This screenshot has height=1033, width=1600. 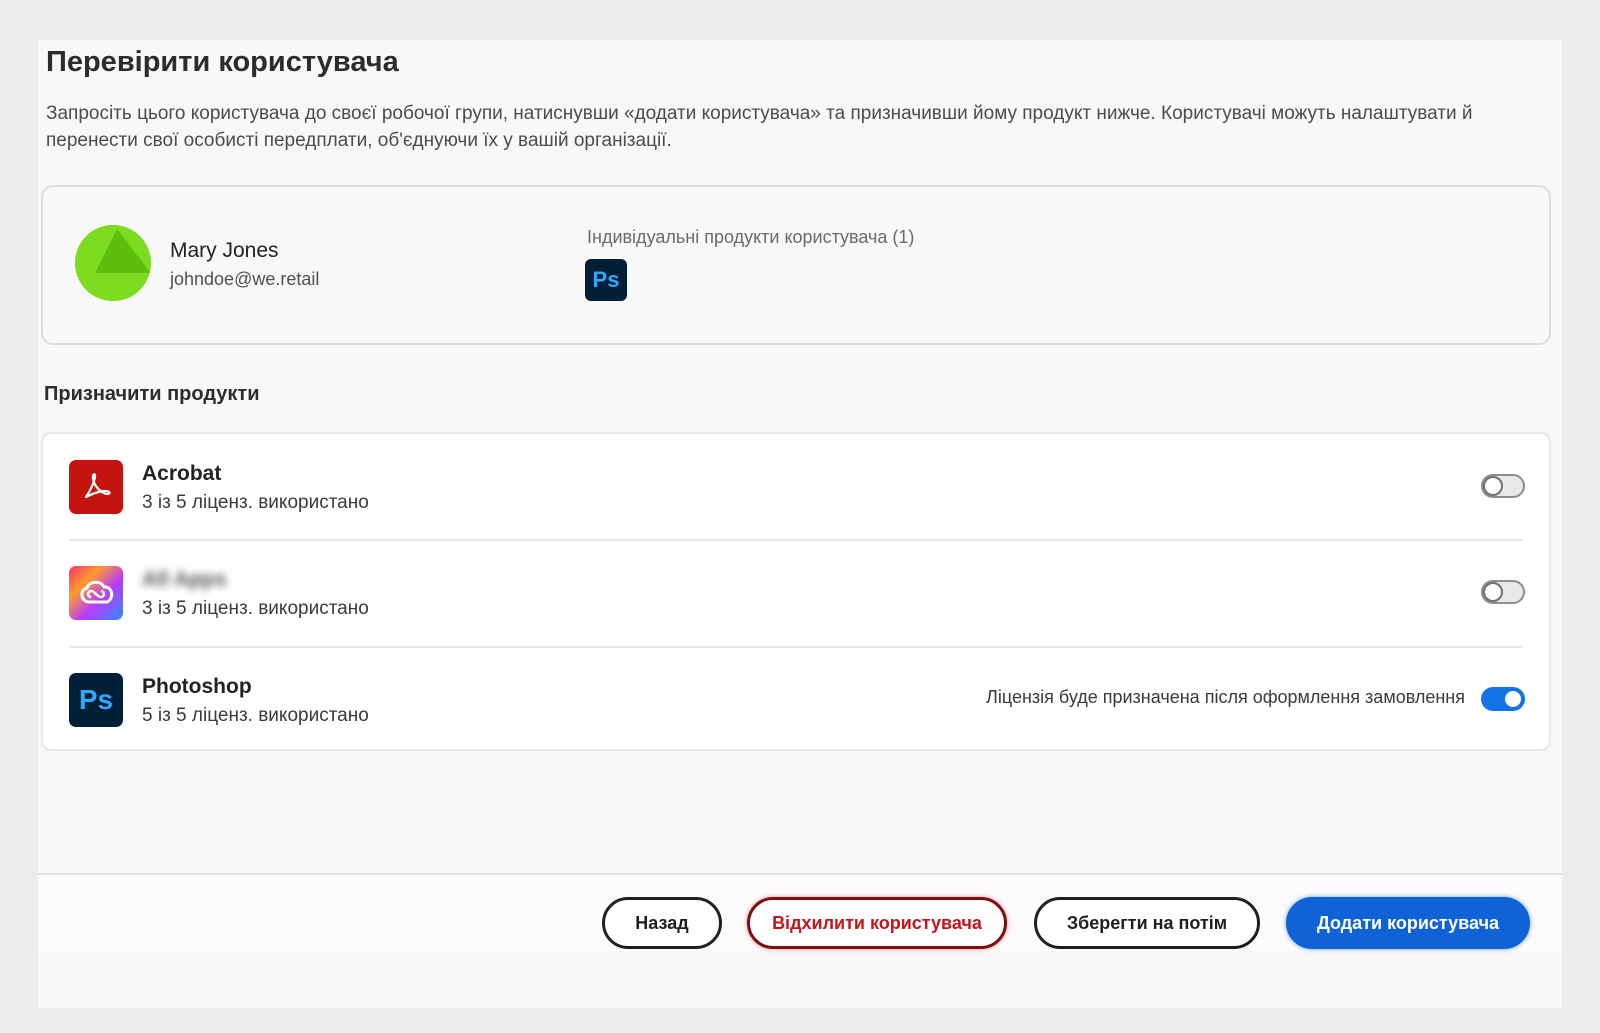 I want to click on photoshop-toggle, so click(x=1503, y=699).